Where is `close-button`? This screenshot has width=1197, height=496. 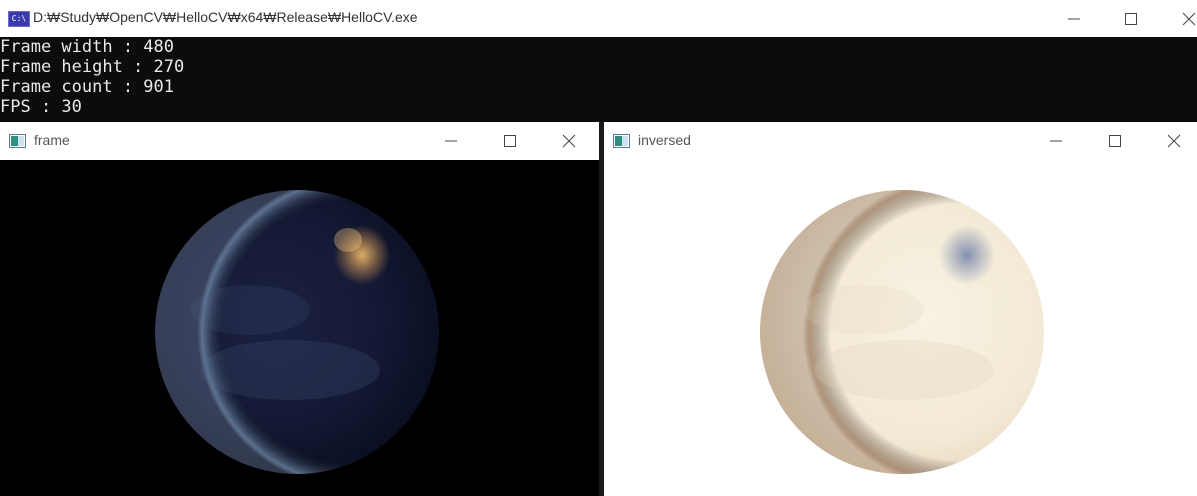
close-button is located at coordinates (1186, 19).